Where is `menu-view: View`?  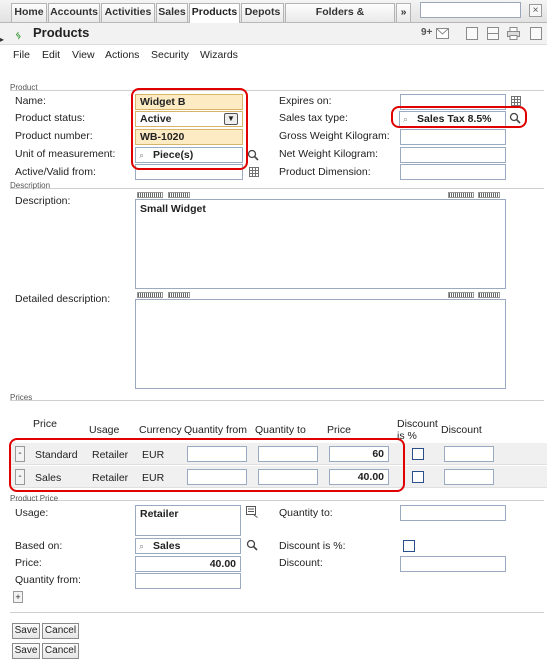
menu-view: View is located at coordinates (83, 55).